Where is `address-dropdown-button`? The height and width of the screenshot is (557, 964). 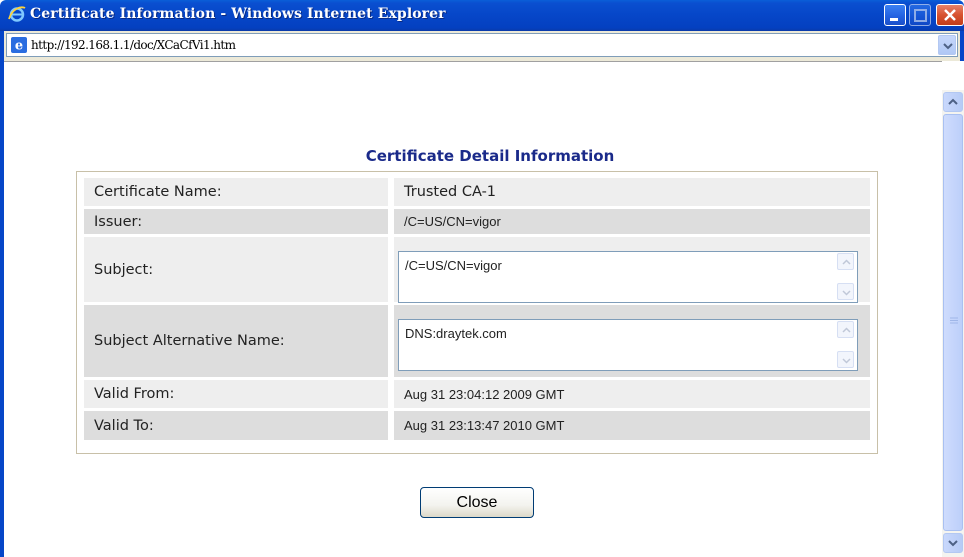
address-dropdown-button is located at coordinates (947, 45).